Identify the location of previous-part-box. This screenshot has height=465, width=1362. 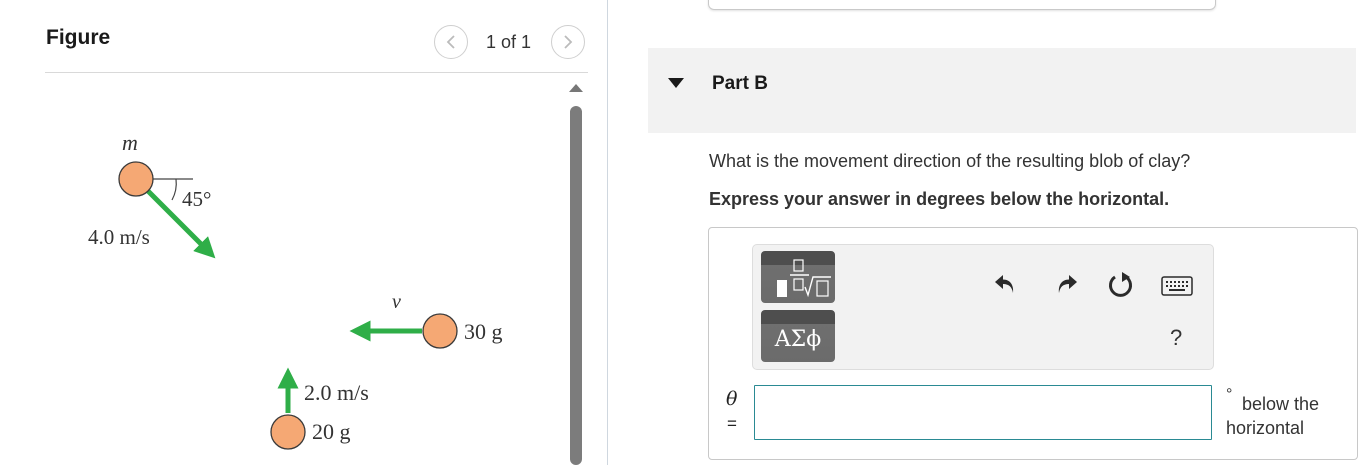
(962, 5).